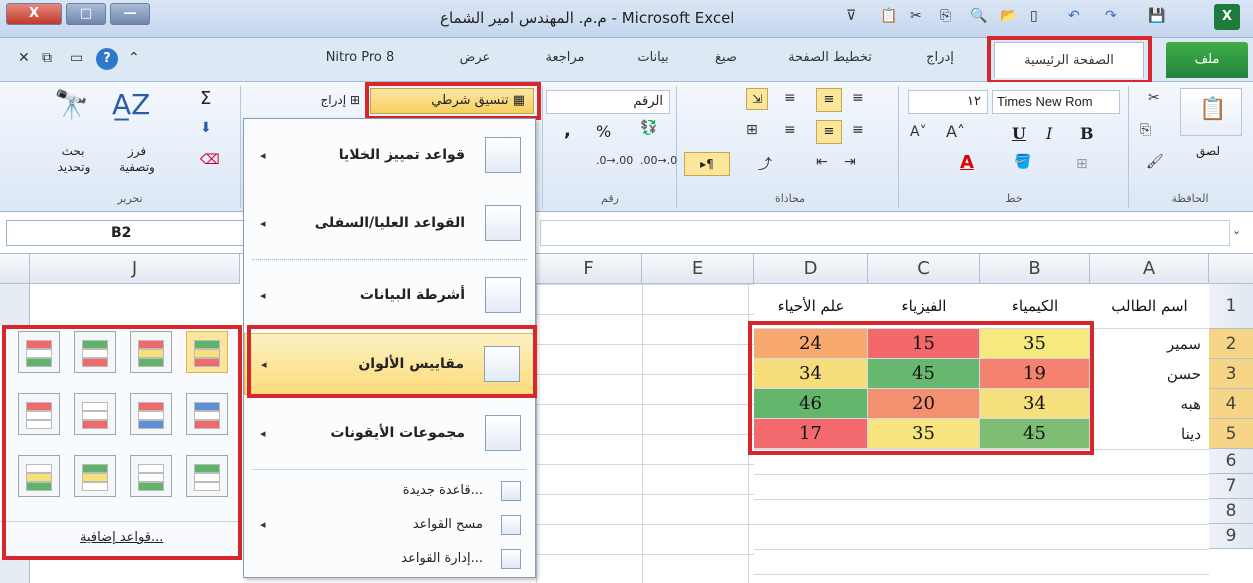  Describe the element at coordinates (137, 151) in the screenshot. I see `sort-filter-label-1: فرز` at that location.